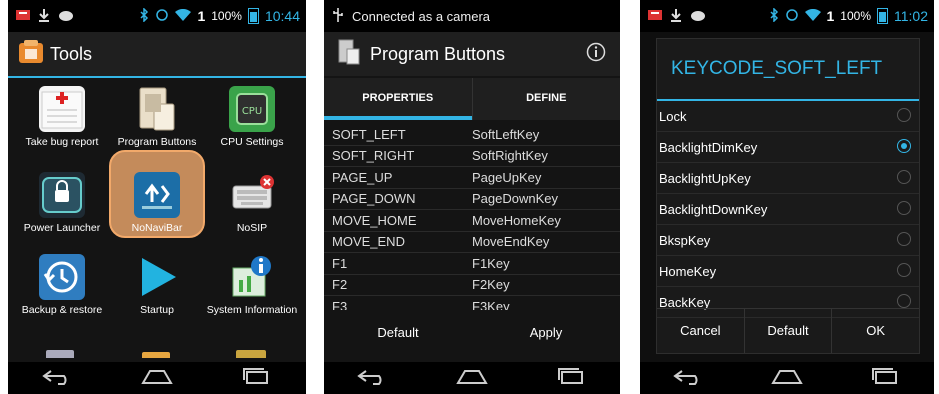 This screenshot has height=394, width=939. Describe the element at coordinates (788, 116) in the screenshot. I see `list-item: Lock` at that location.